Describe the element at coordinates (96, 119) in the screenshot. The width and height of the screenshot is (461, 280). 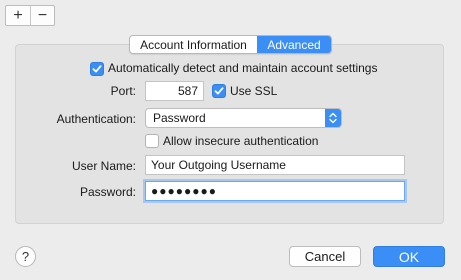
I see `authentication-label: Authentication:` at that location.